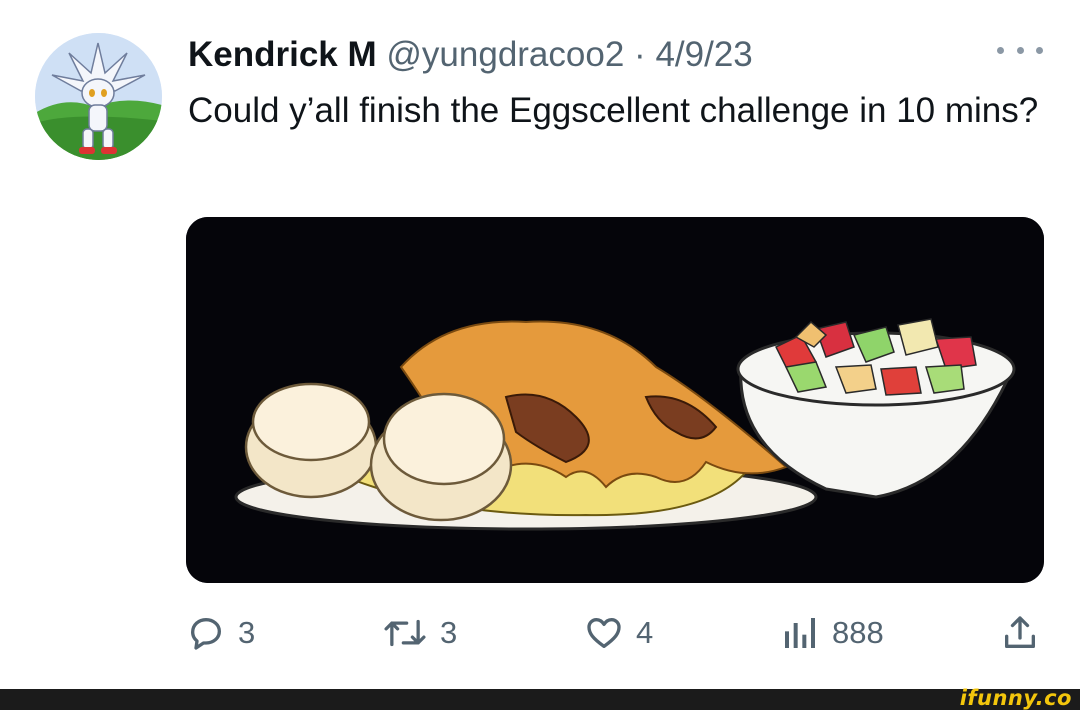 This screenshot has width=1080, height=710. I want to click on share-icon, so click(1020, 632).